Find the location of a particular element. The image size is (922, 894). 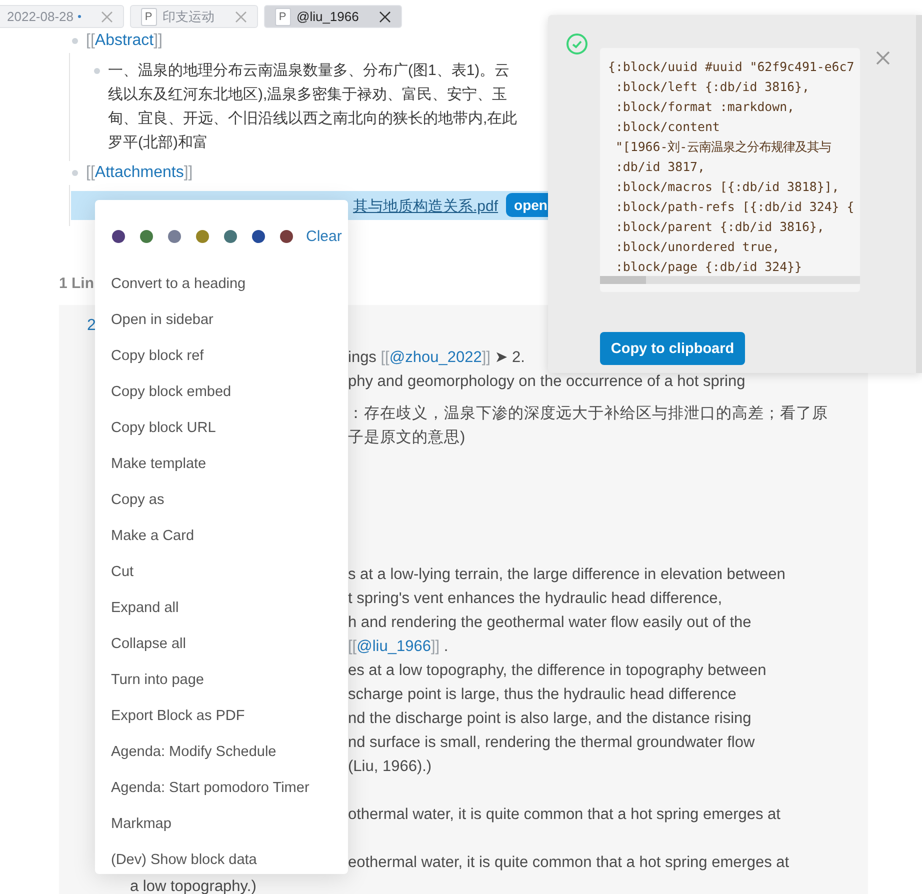

page-ref-link: [[Abstract]] is located at coordinates (124, 41).